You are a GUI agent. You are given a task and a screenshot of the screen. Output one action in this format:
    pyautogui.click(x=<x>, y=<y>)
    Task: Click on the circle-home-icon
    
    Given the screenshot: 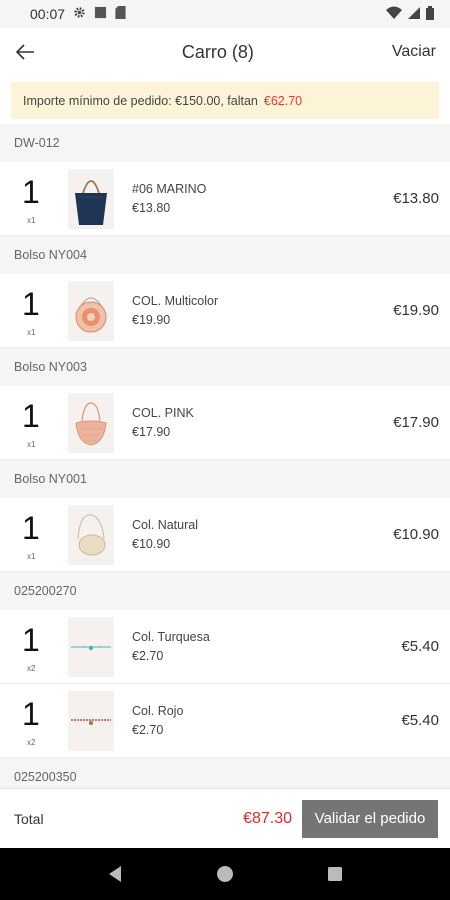 What is the action you would take?
    pyautogui.click(x=225, y=874)
    